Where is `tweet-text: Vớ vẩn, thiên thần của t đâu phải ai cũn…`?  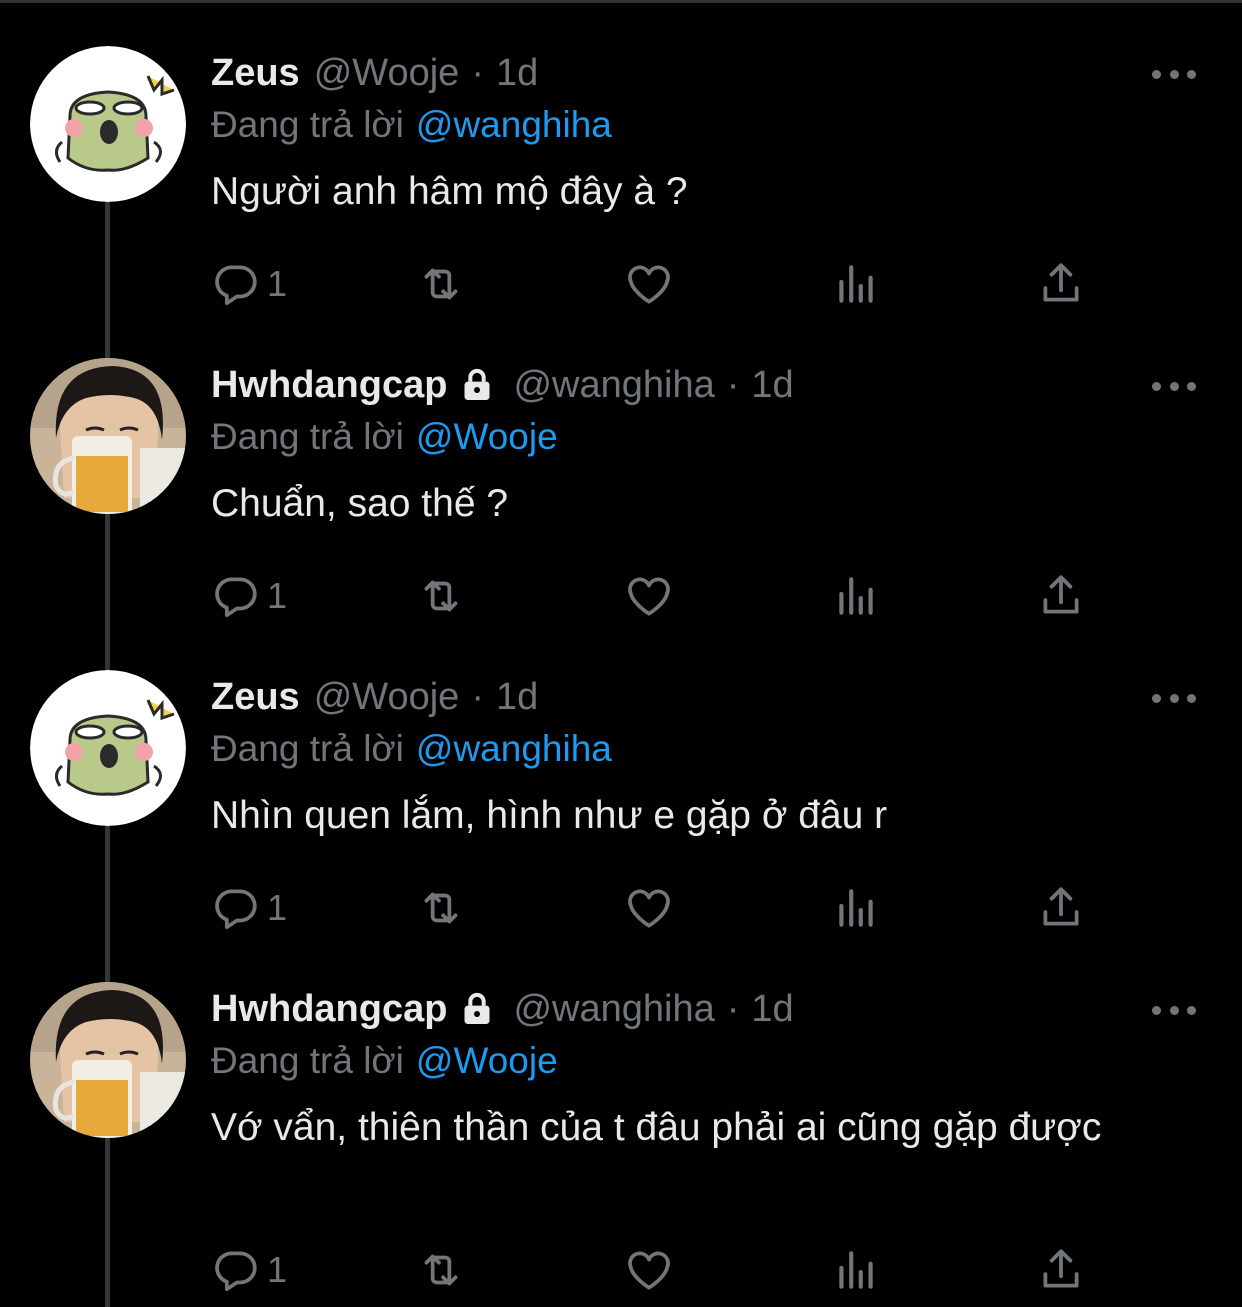
tweet-text: Vớ vẩn, thiên thần của t đâu phải ai cũn… is located at coordinates (656, 1127).